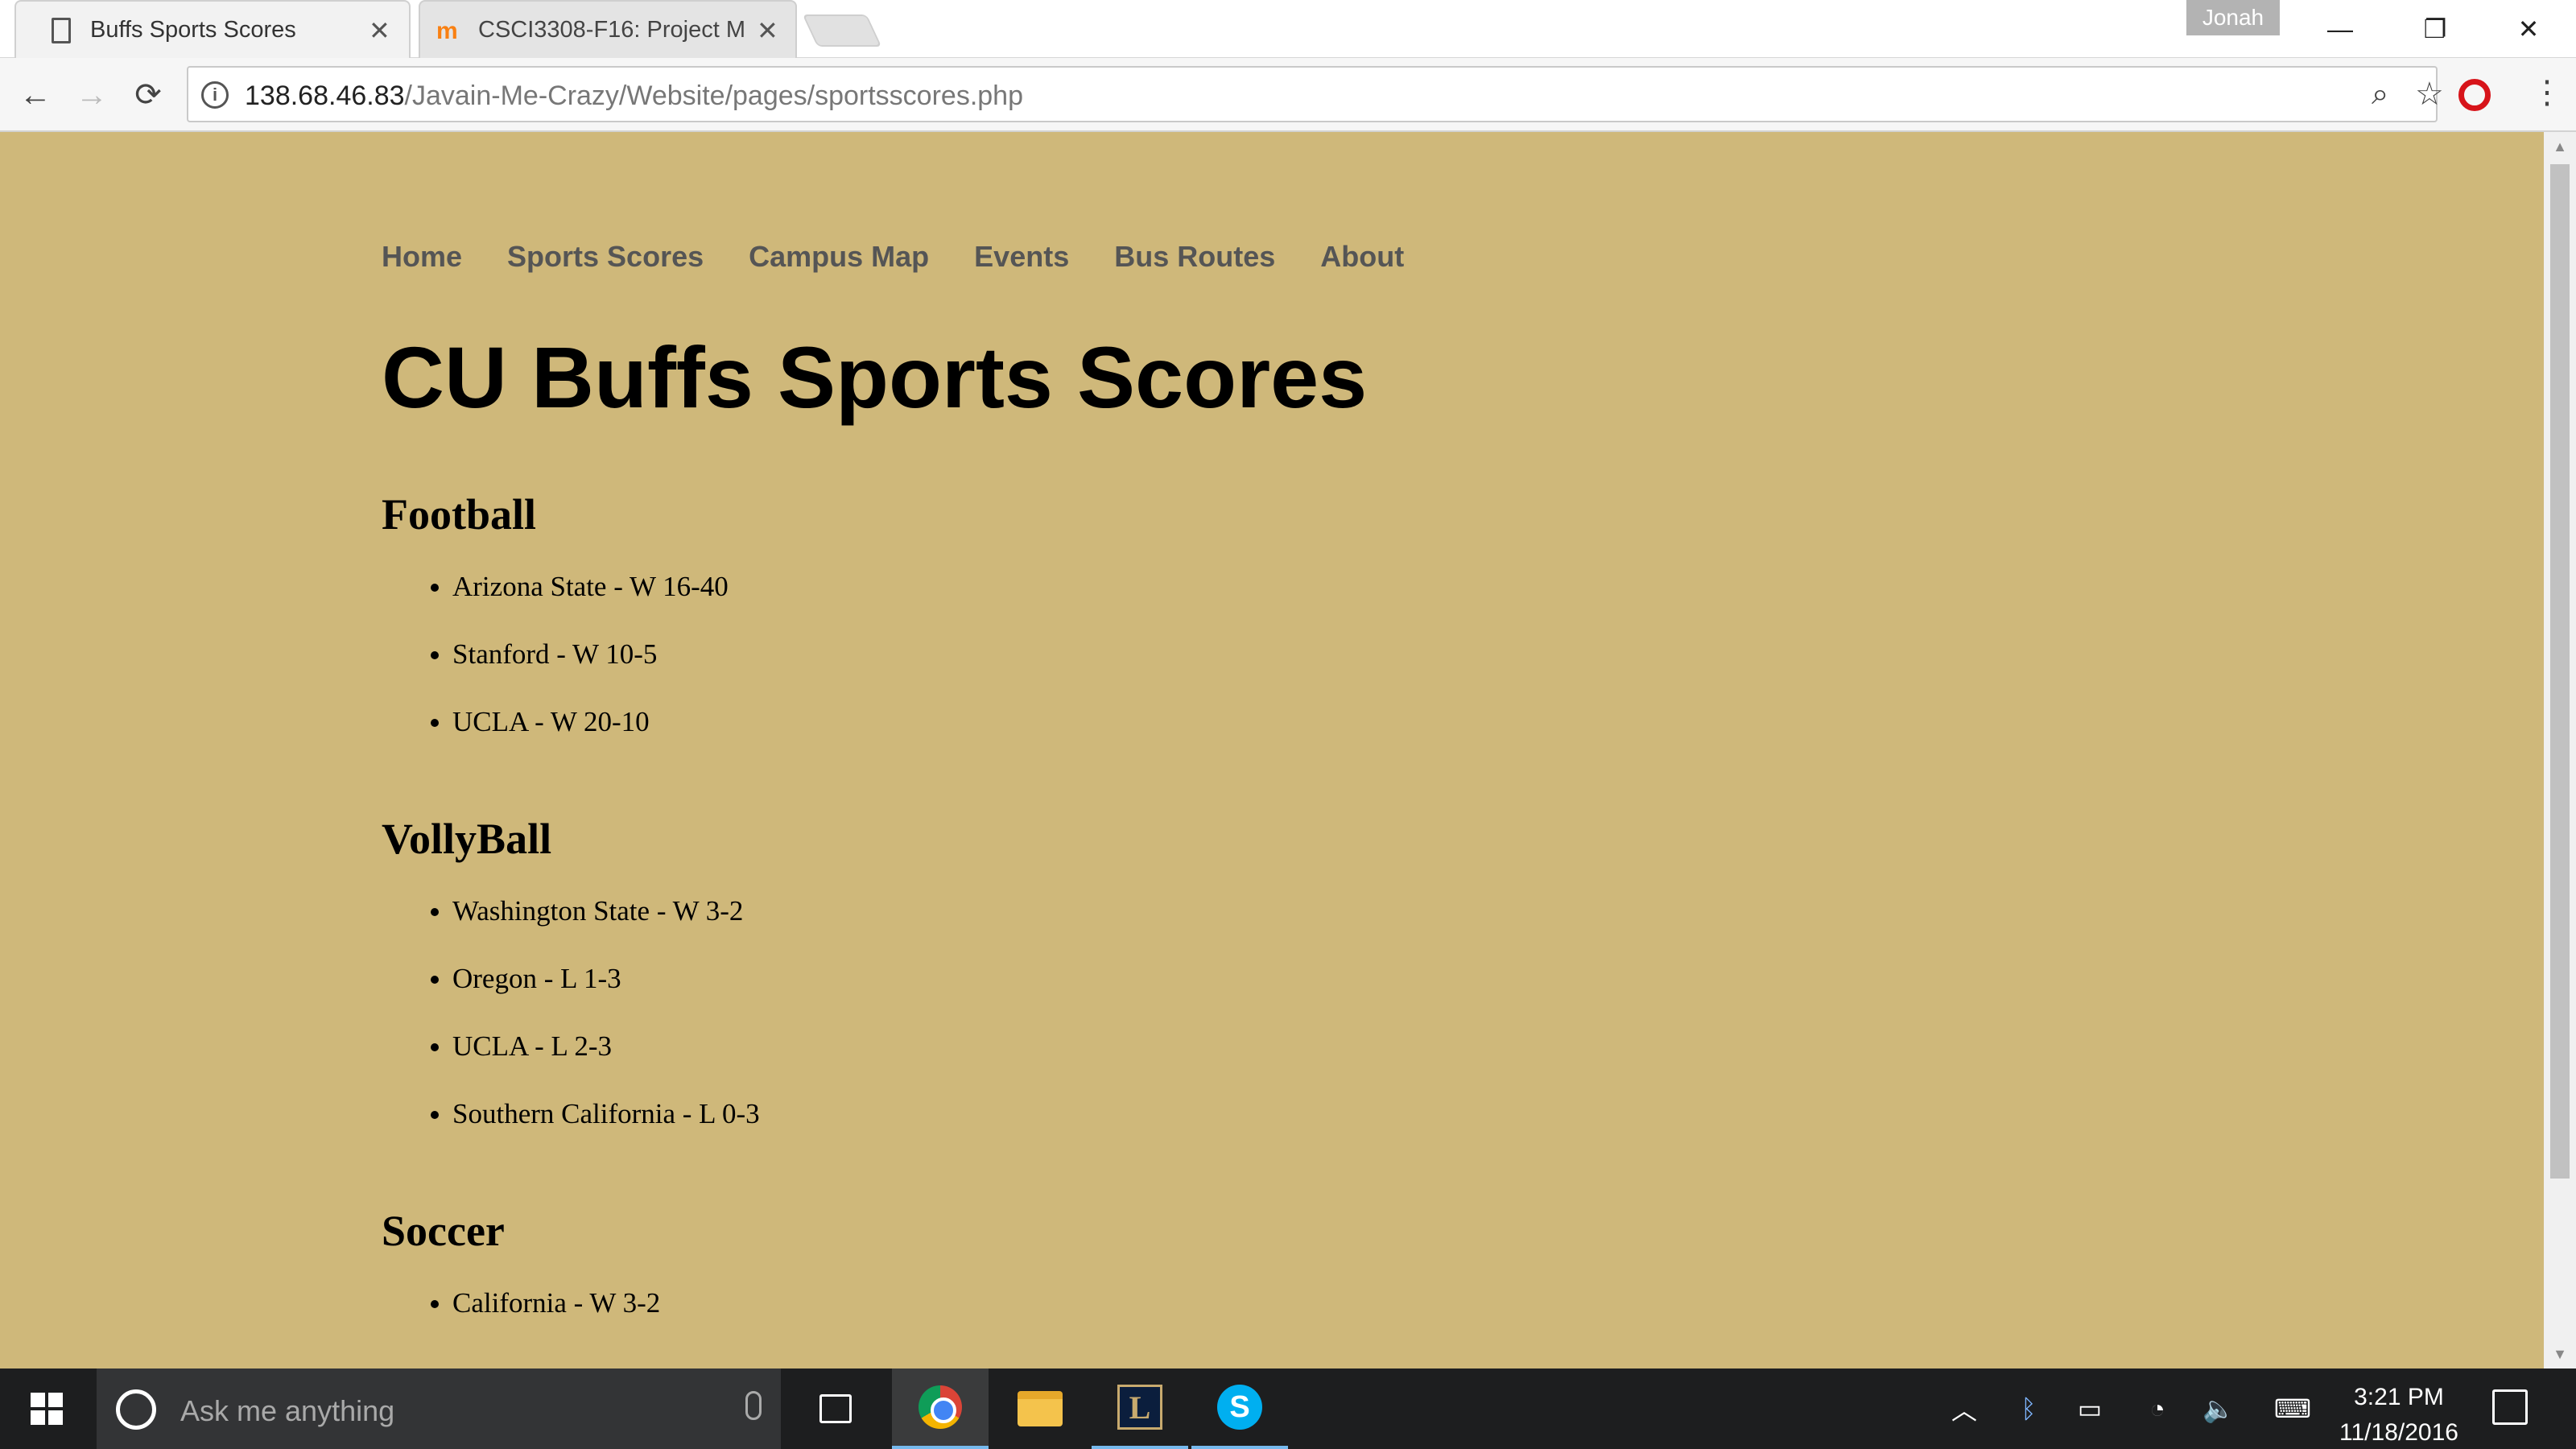  What do you see at coordinates (447, 31) in the screenshot?
I see `moodle-icon: m` at bounding box center [447, 31].